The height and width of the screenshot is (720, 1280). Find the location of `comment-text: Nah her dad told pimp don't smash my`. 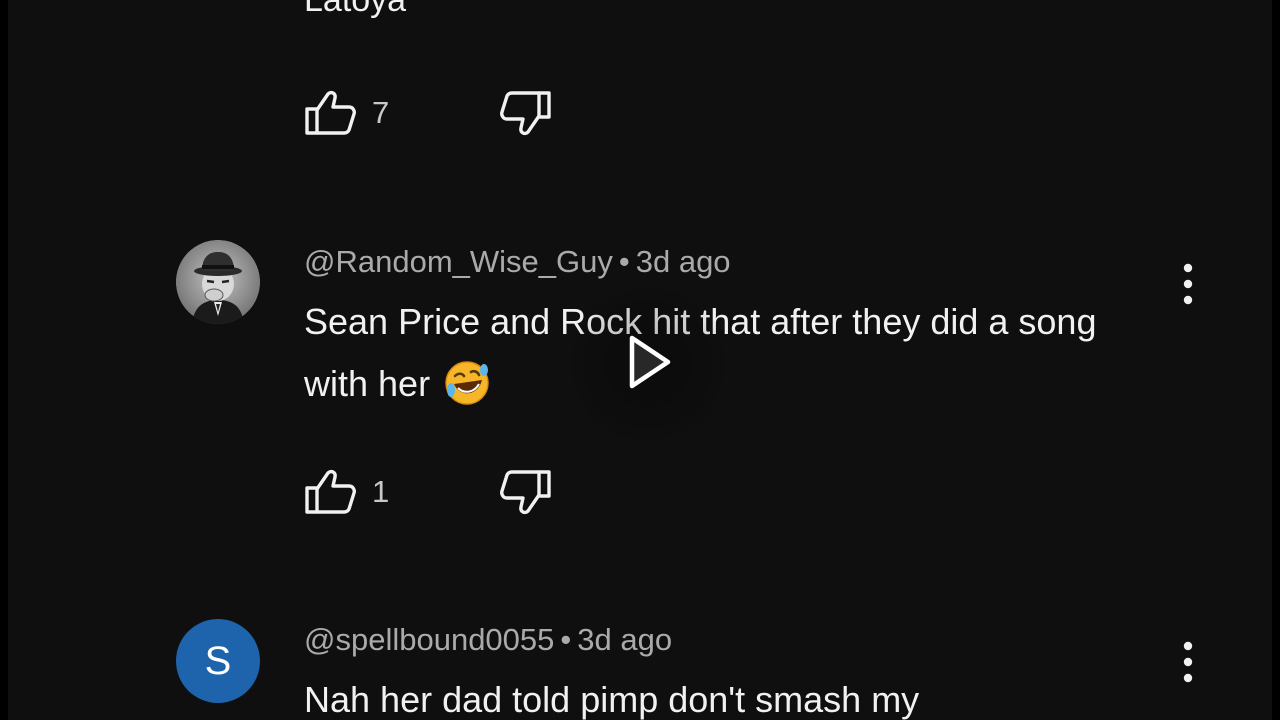

comment-text: Nah her dad told pimp don't smash my is located at coordinates (612, 699).